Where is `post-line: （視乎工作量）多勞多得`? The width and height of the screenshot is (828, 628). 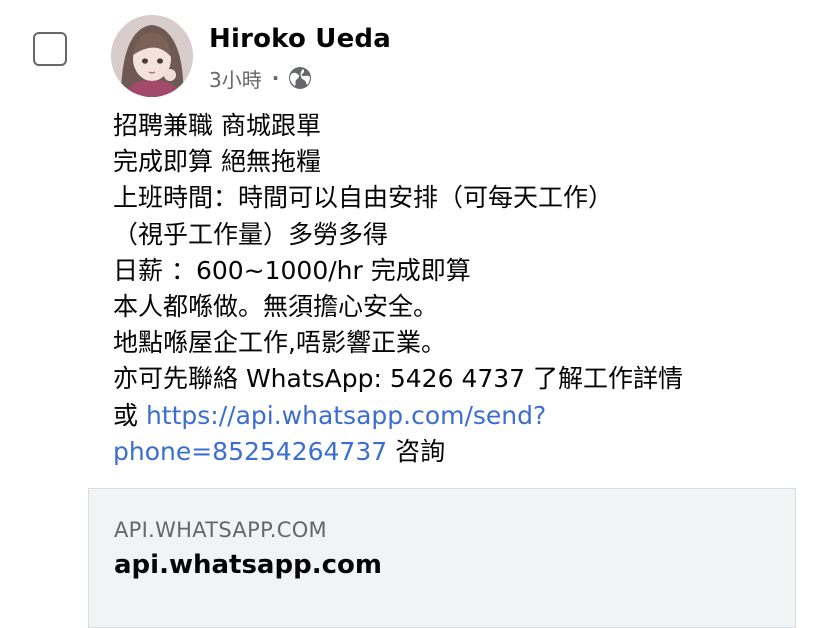 post-line: （視乎工作量）多勞多得 is located at coordinates (251, 234).